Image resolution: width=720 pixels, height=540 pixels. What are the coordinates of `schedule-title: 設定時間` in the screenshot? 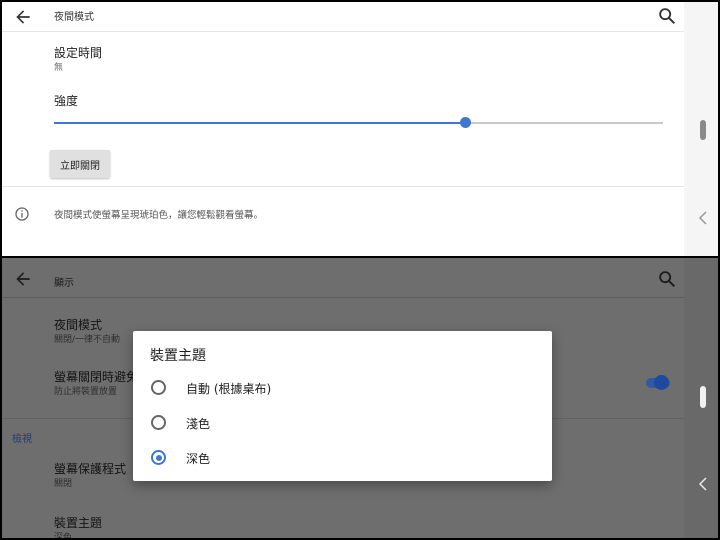 It's located at (78, 53).